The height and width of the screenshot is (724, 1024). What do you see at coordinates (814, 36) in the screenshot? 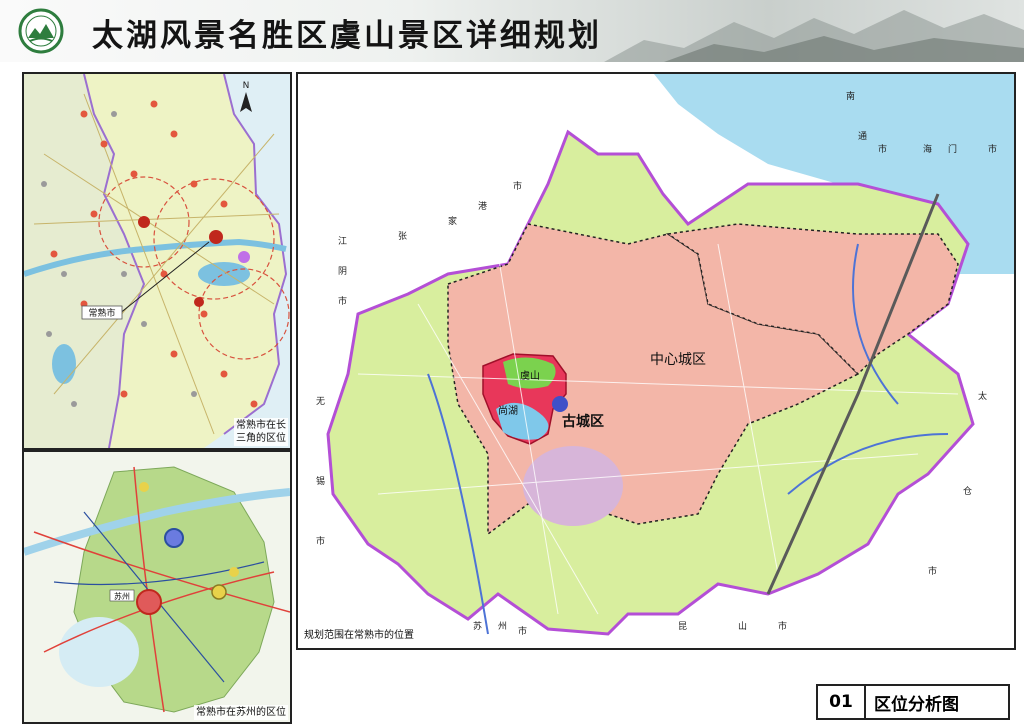
I see `header-landscape` at bounding box center [814, 36].